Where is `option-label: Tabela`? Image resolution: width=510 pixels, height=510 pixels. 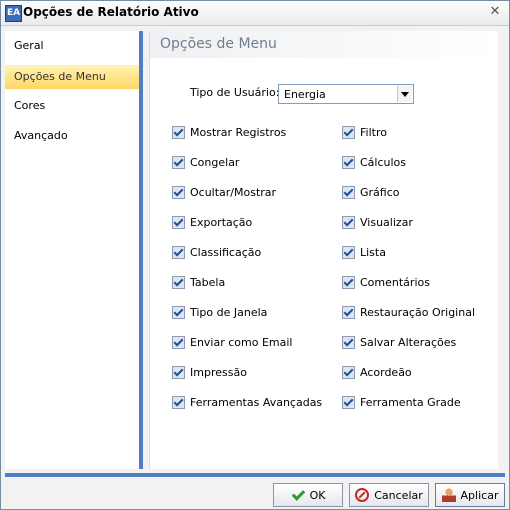 option-label: Tabela is located at coordinates (208, 282).